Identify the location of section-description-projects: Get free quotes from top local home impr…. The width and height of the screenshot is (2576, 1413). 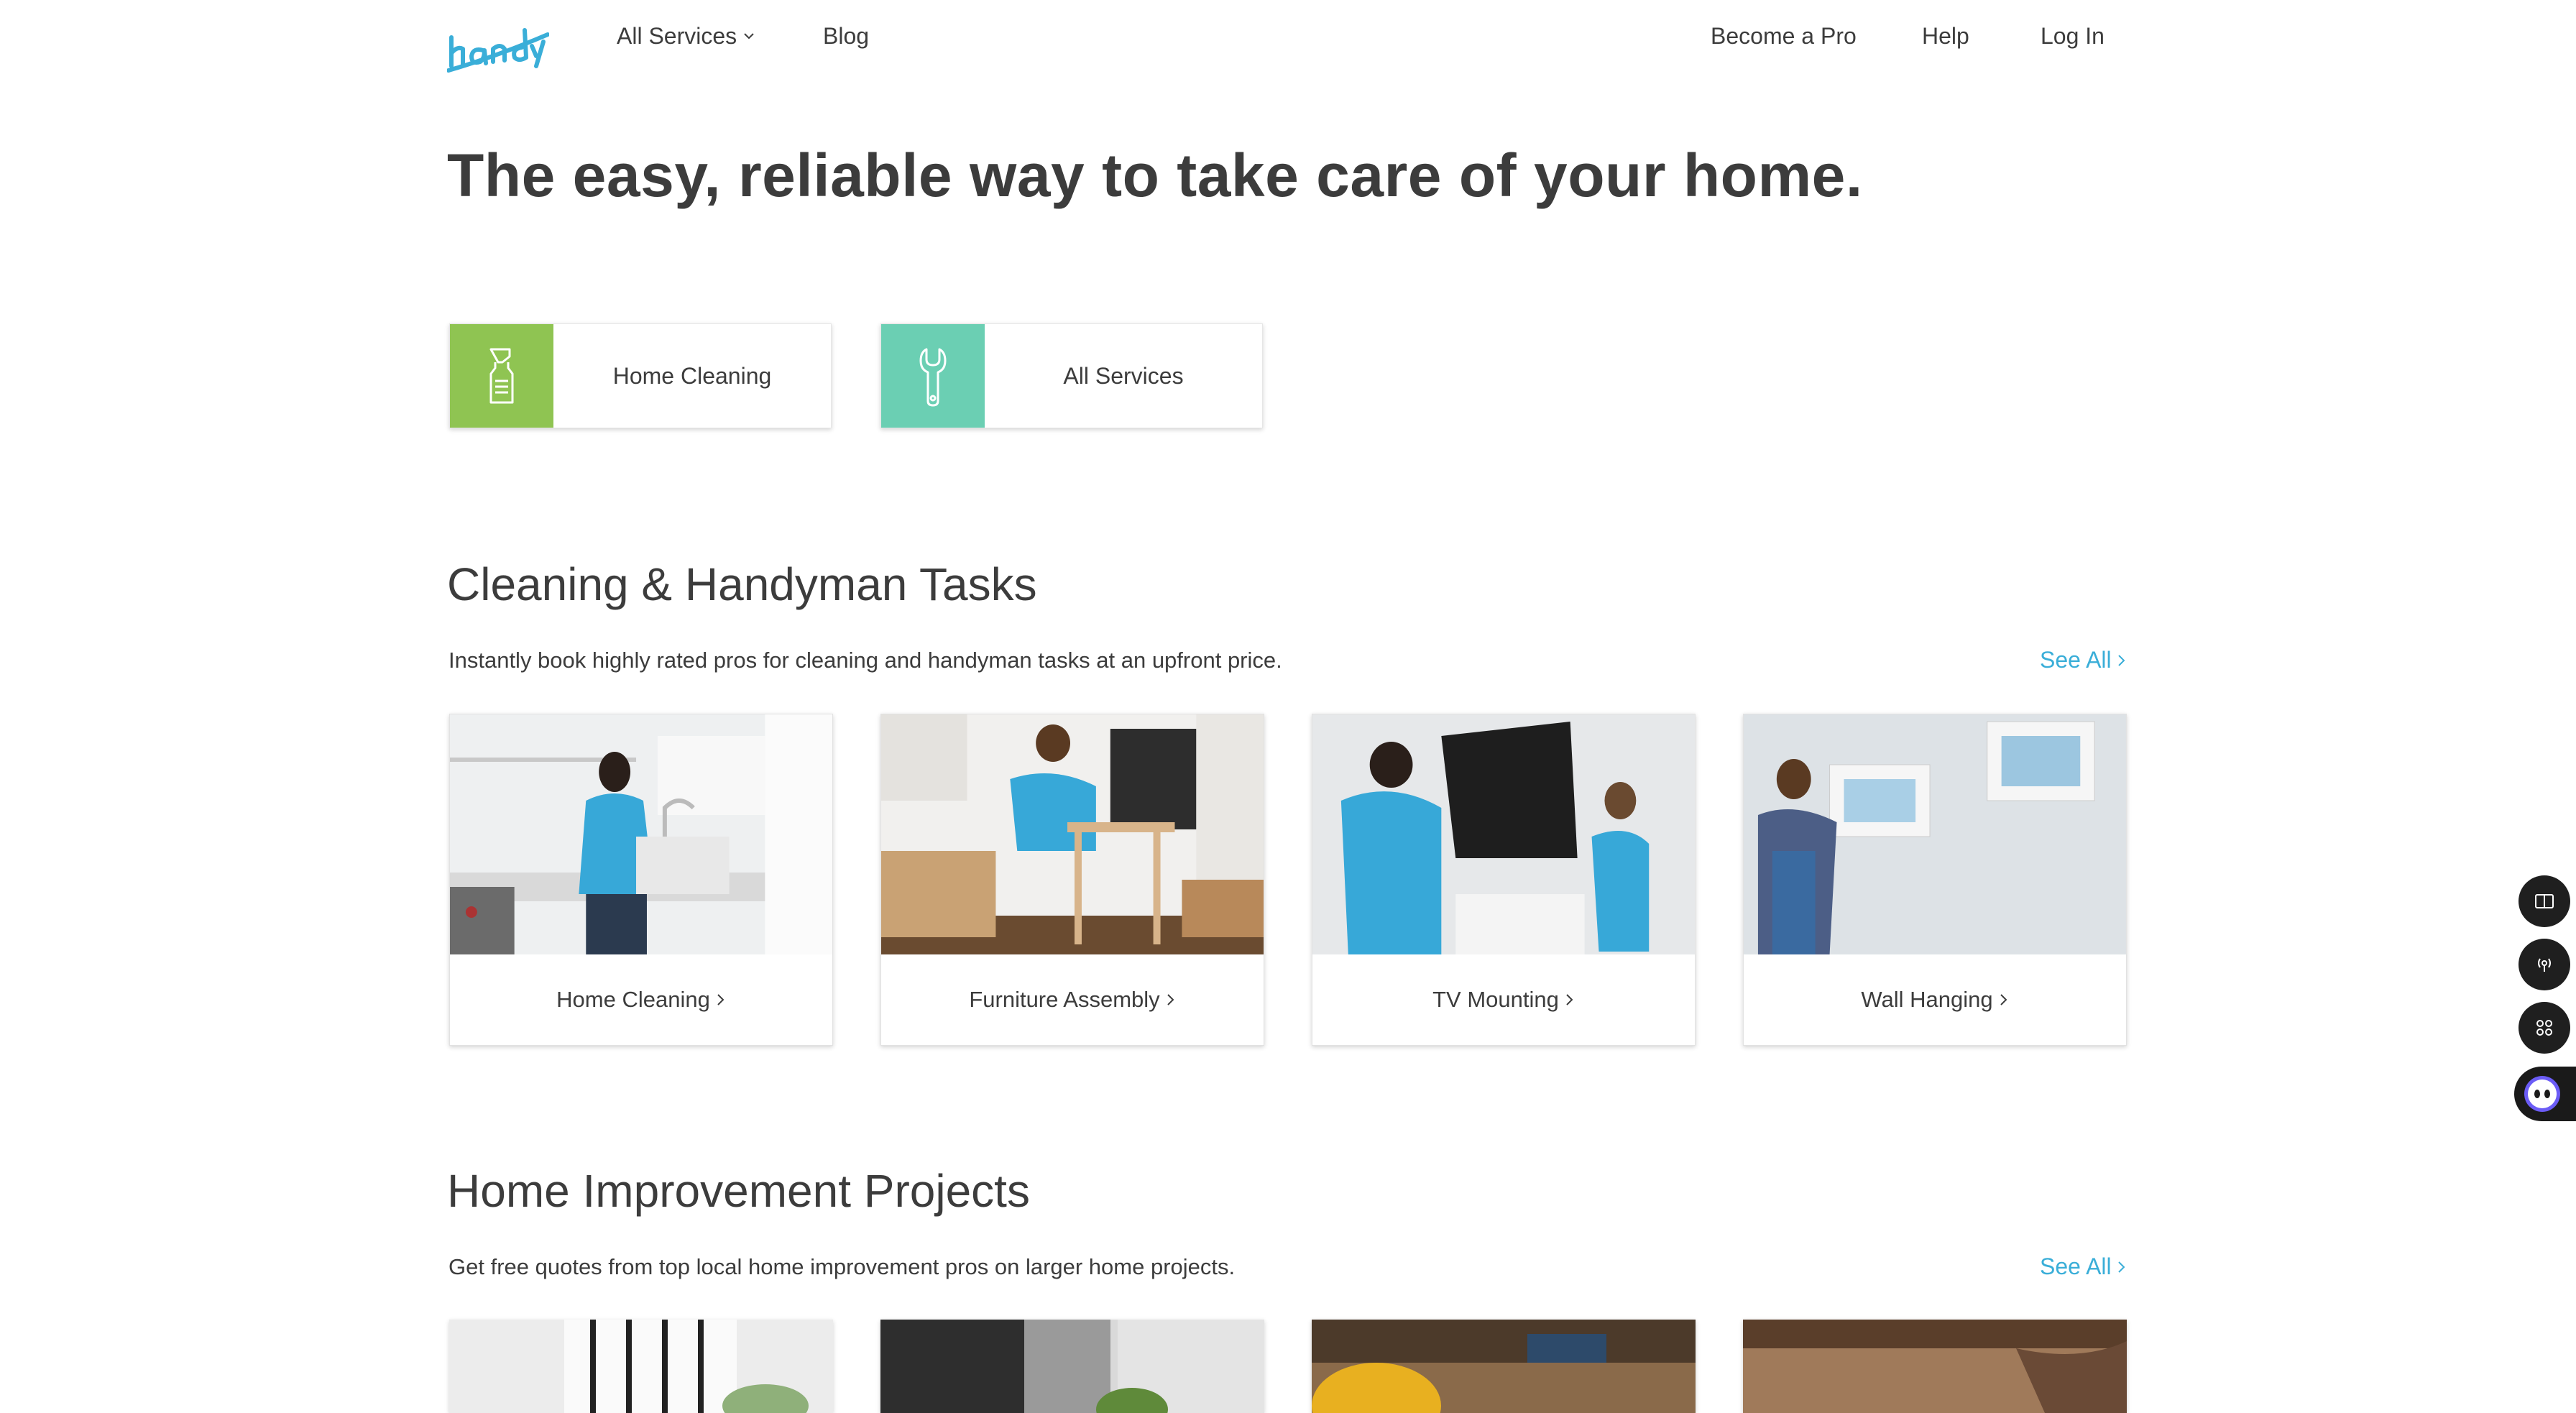
(842, 1266).